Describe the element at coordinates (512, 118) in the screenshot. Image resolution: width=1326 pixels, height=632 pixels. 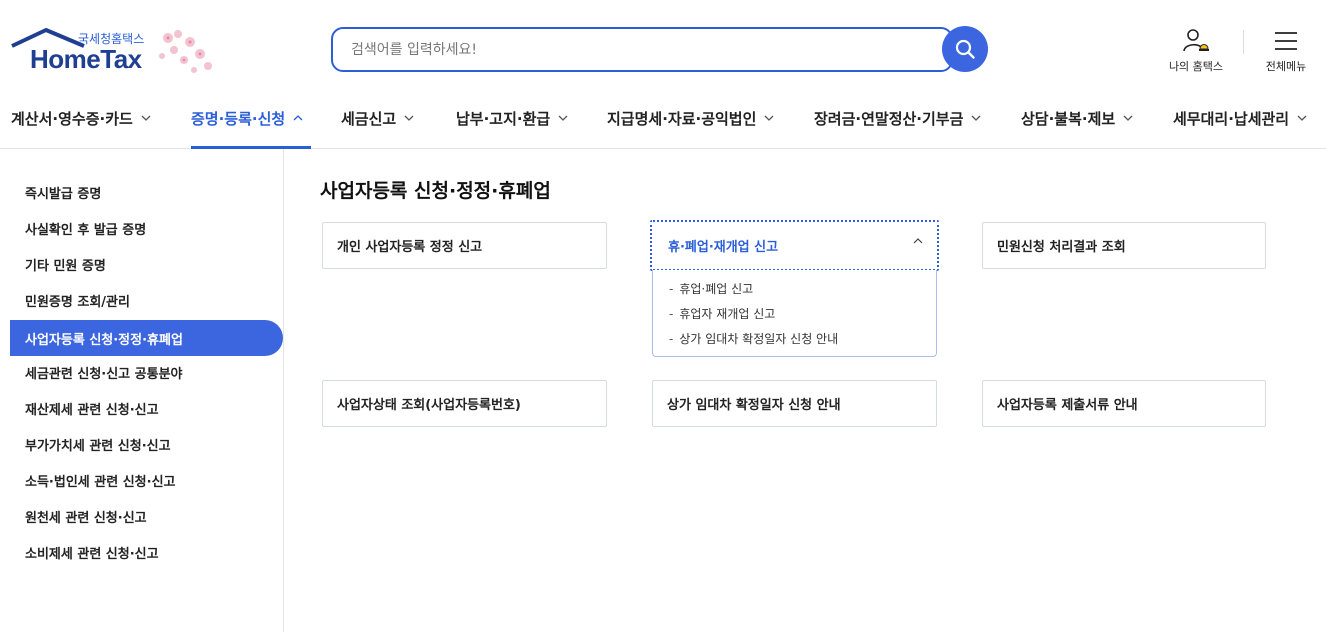
I see `nav-item-payment: 납부·고지·환급` at that location.